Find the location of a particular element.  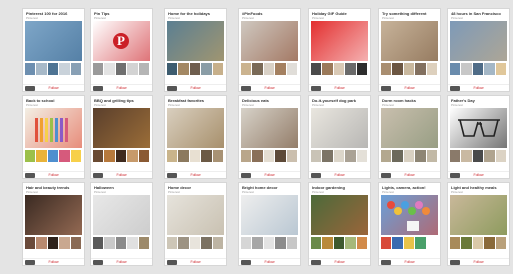

board-card: Dorm room hacks Pinterest Follow is located at coordinates (409, 137).